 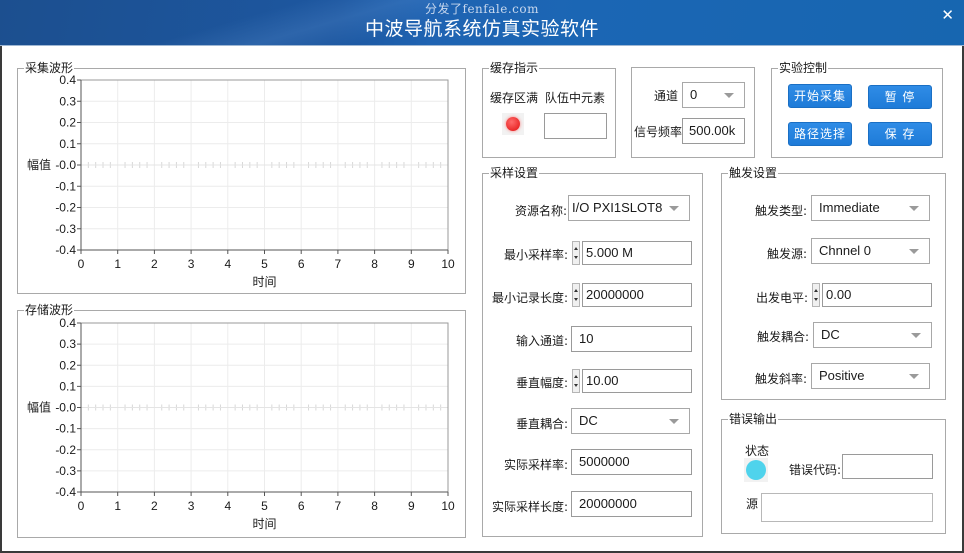 What do you see at coordinates (514, 98) in the screenshot?
I see `buffer-full-label: 缓存区满` at bounding box center [514, 98].